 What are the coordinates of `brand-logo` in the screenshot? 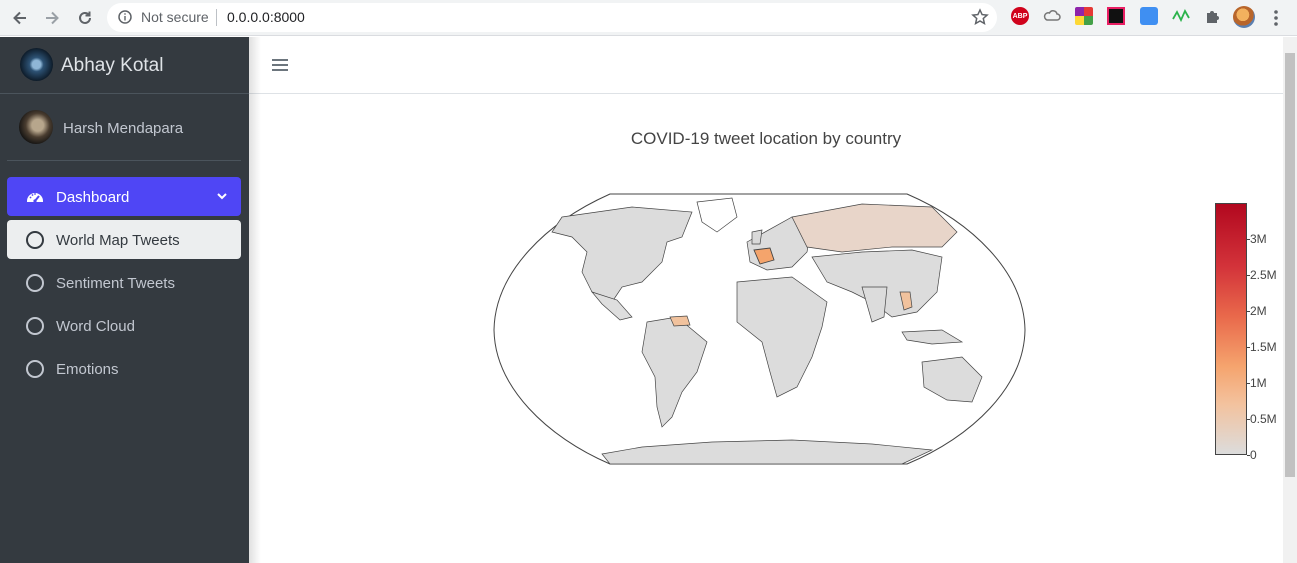 It's located at (36, 64).